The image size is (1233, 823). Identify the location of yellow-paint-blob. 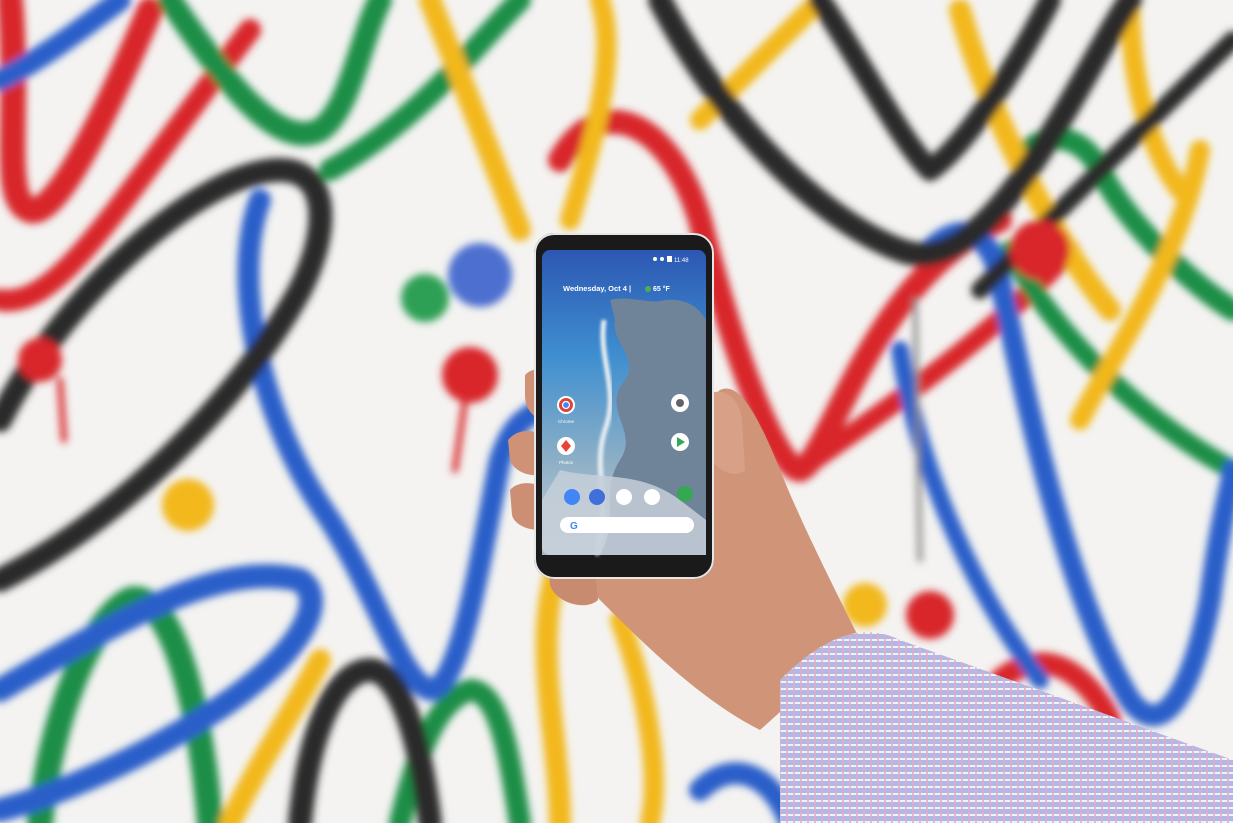
(188, 505).